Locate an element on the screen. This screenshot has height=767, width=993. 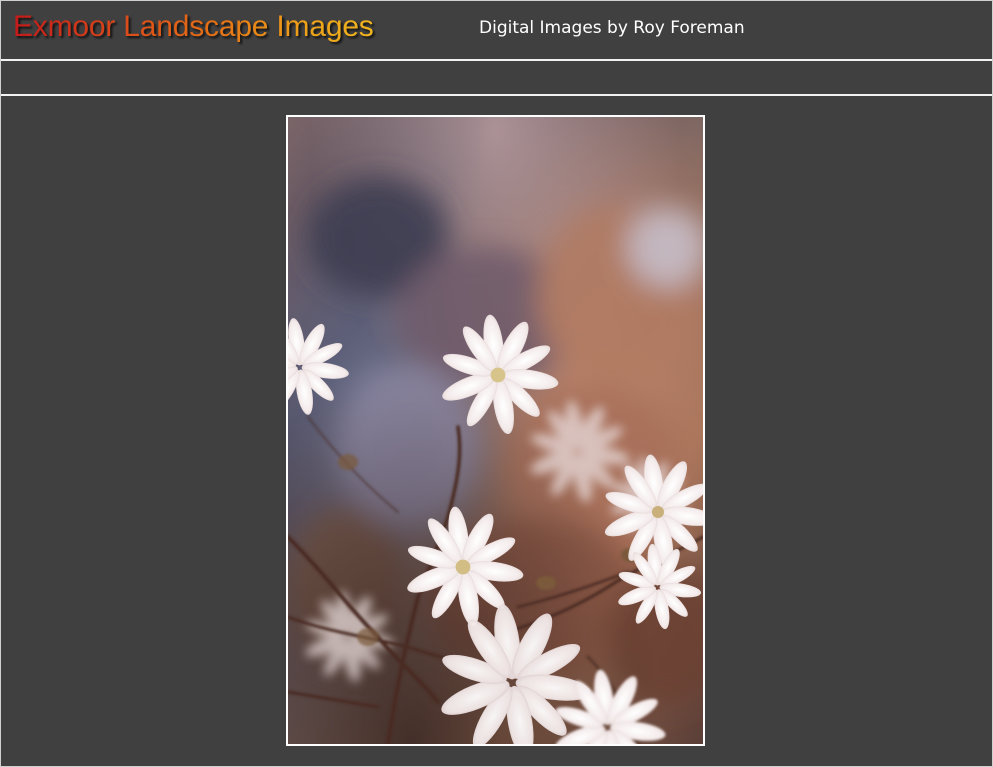
site-title: Exmoor Landscape Images is located at coordinates (193, 27).